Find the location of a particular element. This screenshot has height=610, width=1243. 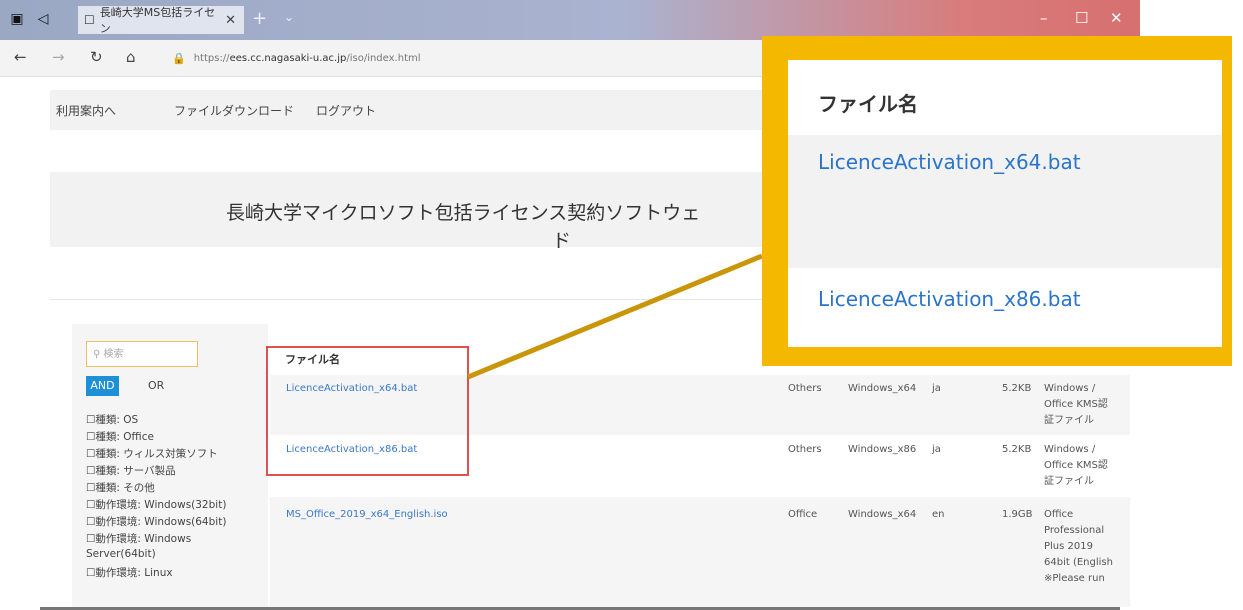

connector-line is located at coordinates (615, 316).